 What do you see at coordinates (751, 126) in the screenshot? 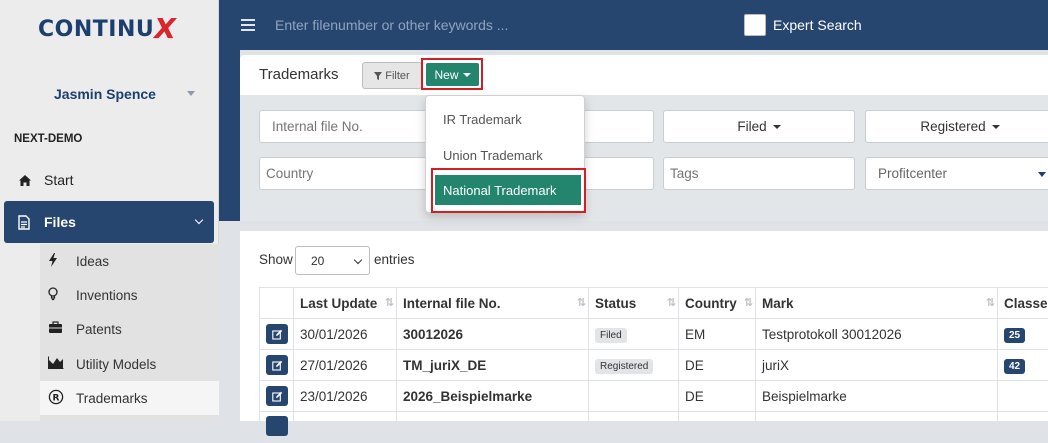
I see `filed-label: Filed` at bounding box center [751, 126].